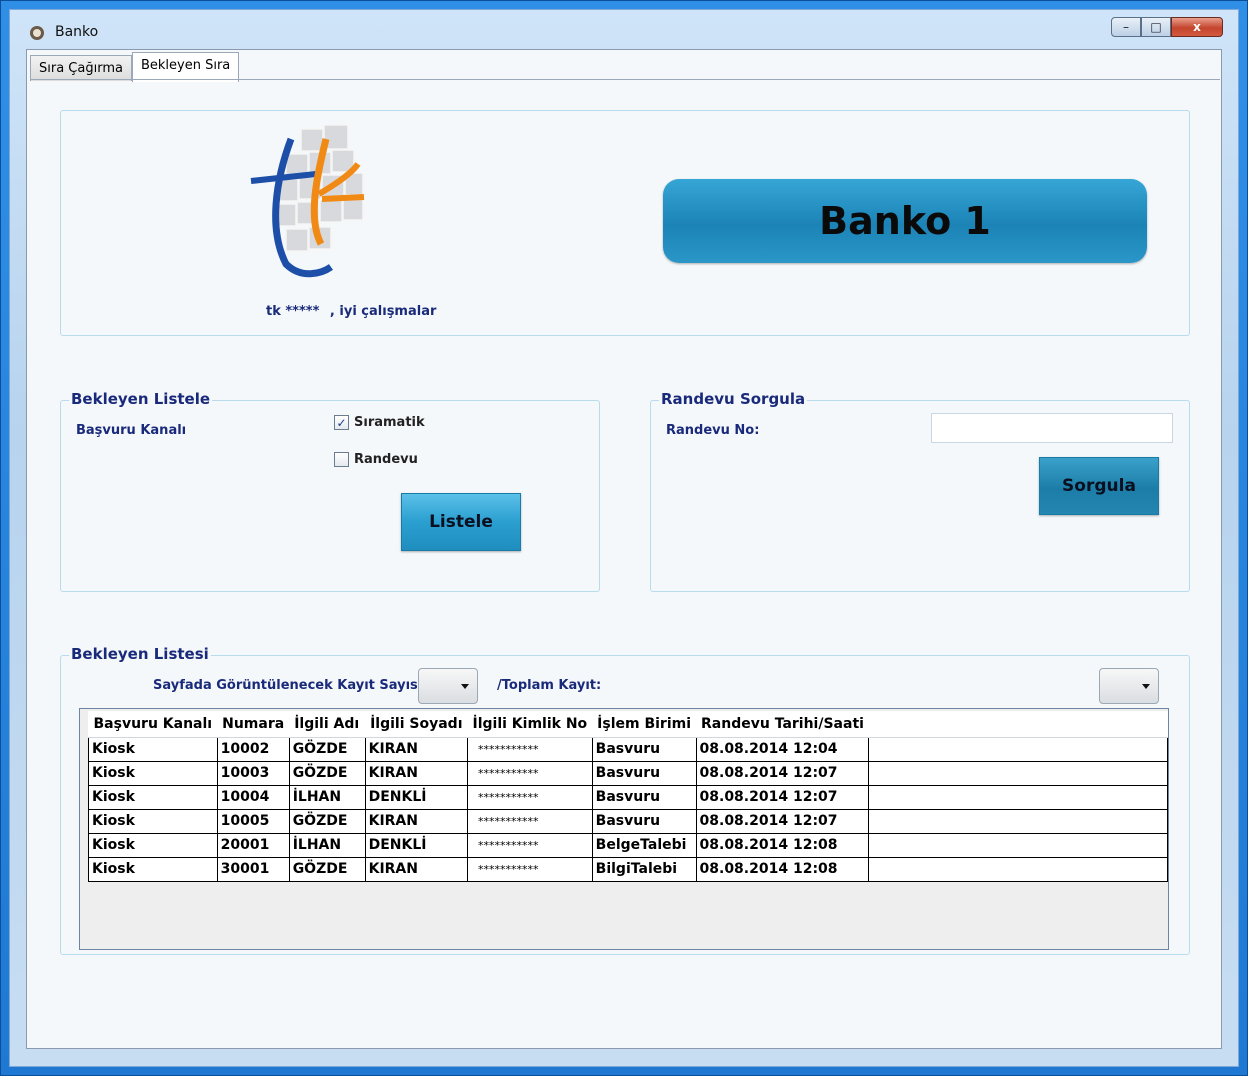  Describe the element at coordinates (37, 33) in the screenshot. I see `app-icon` at that location.